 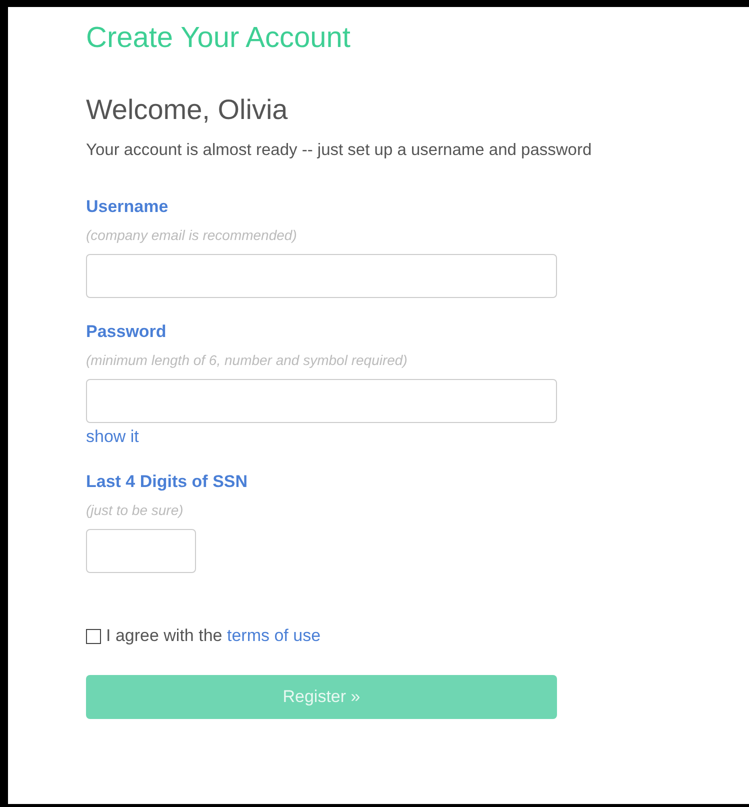 What do you see at coordinates (219, 38) in the screenshot?
I see `page-title: Create Your Account` at bounding box center [219, 38].